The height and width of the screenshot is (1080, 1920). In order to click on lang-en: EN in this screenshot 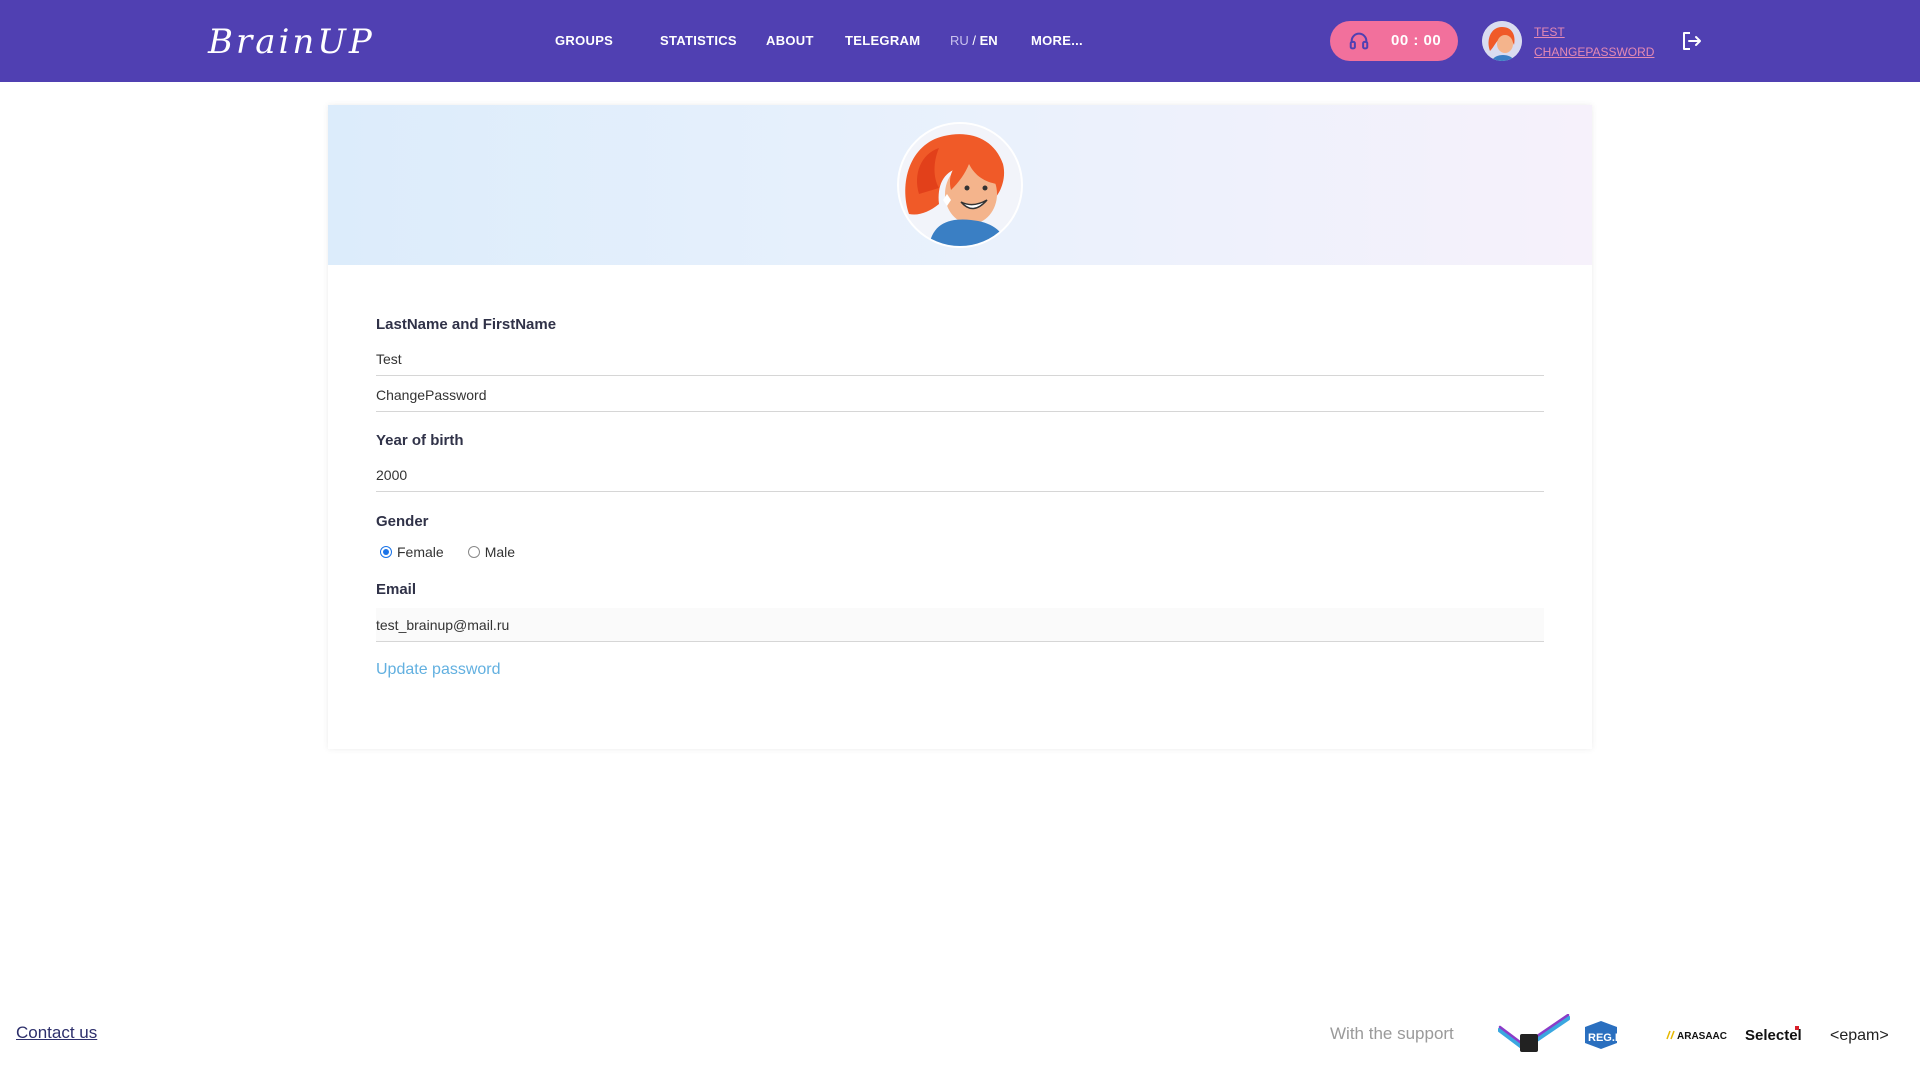, I will do `click(989, 40)`.